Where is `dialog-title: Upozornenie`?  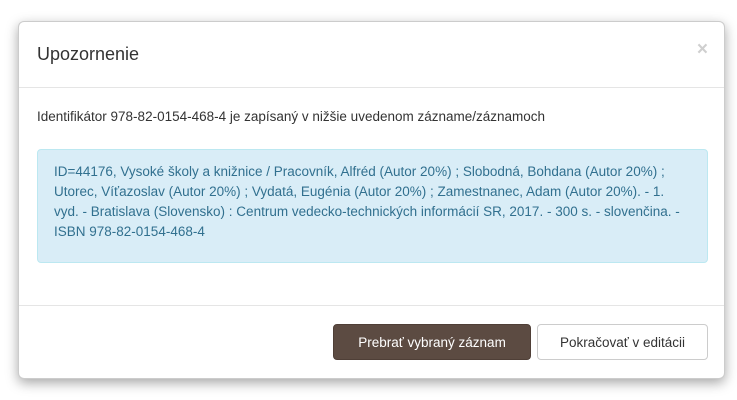 dialog-title: Upozornenie is located at coordinates (88, 54).